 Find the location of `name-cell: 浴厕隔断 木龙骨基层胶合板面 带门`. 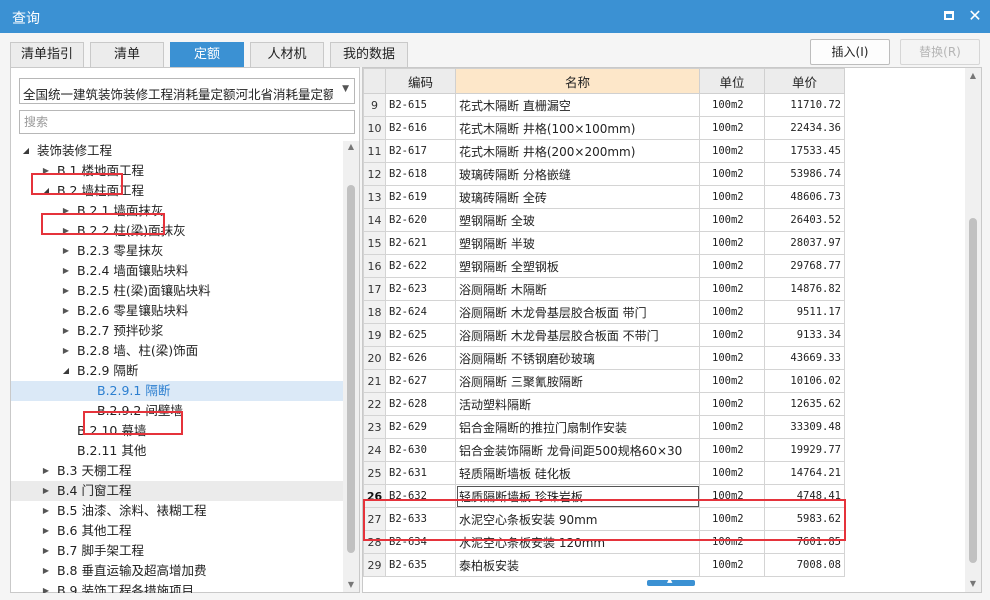

name-cell: 浴厕隔断 木龙骨基层胶合板面 带门 is located at coordinates (577, 312).